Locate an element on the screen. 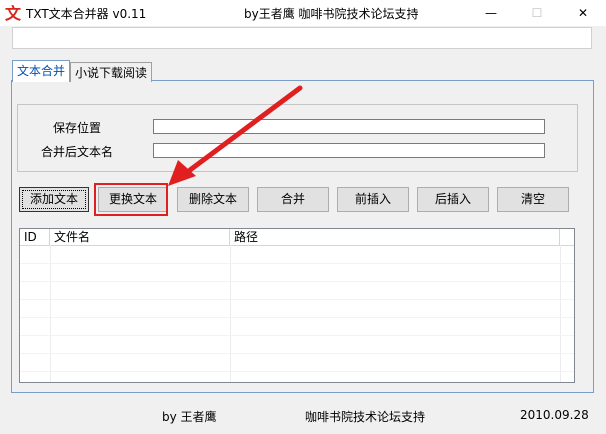 This screenshot has height=434, width=606. merge-button: 合并 is located at coordinates (293, 199).